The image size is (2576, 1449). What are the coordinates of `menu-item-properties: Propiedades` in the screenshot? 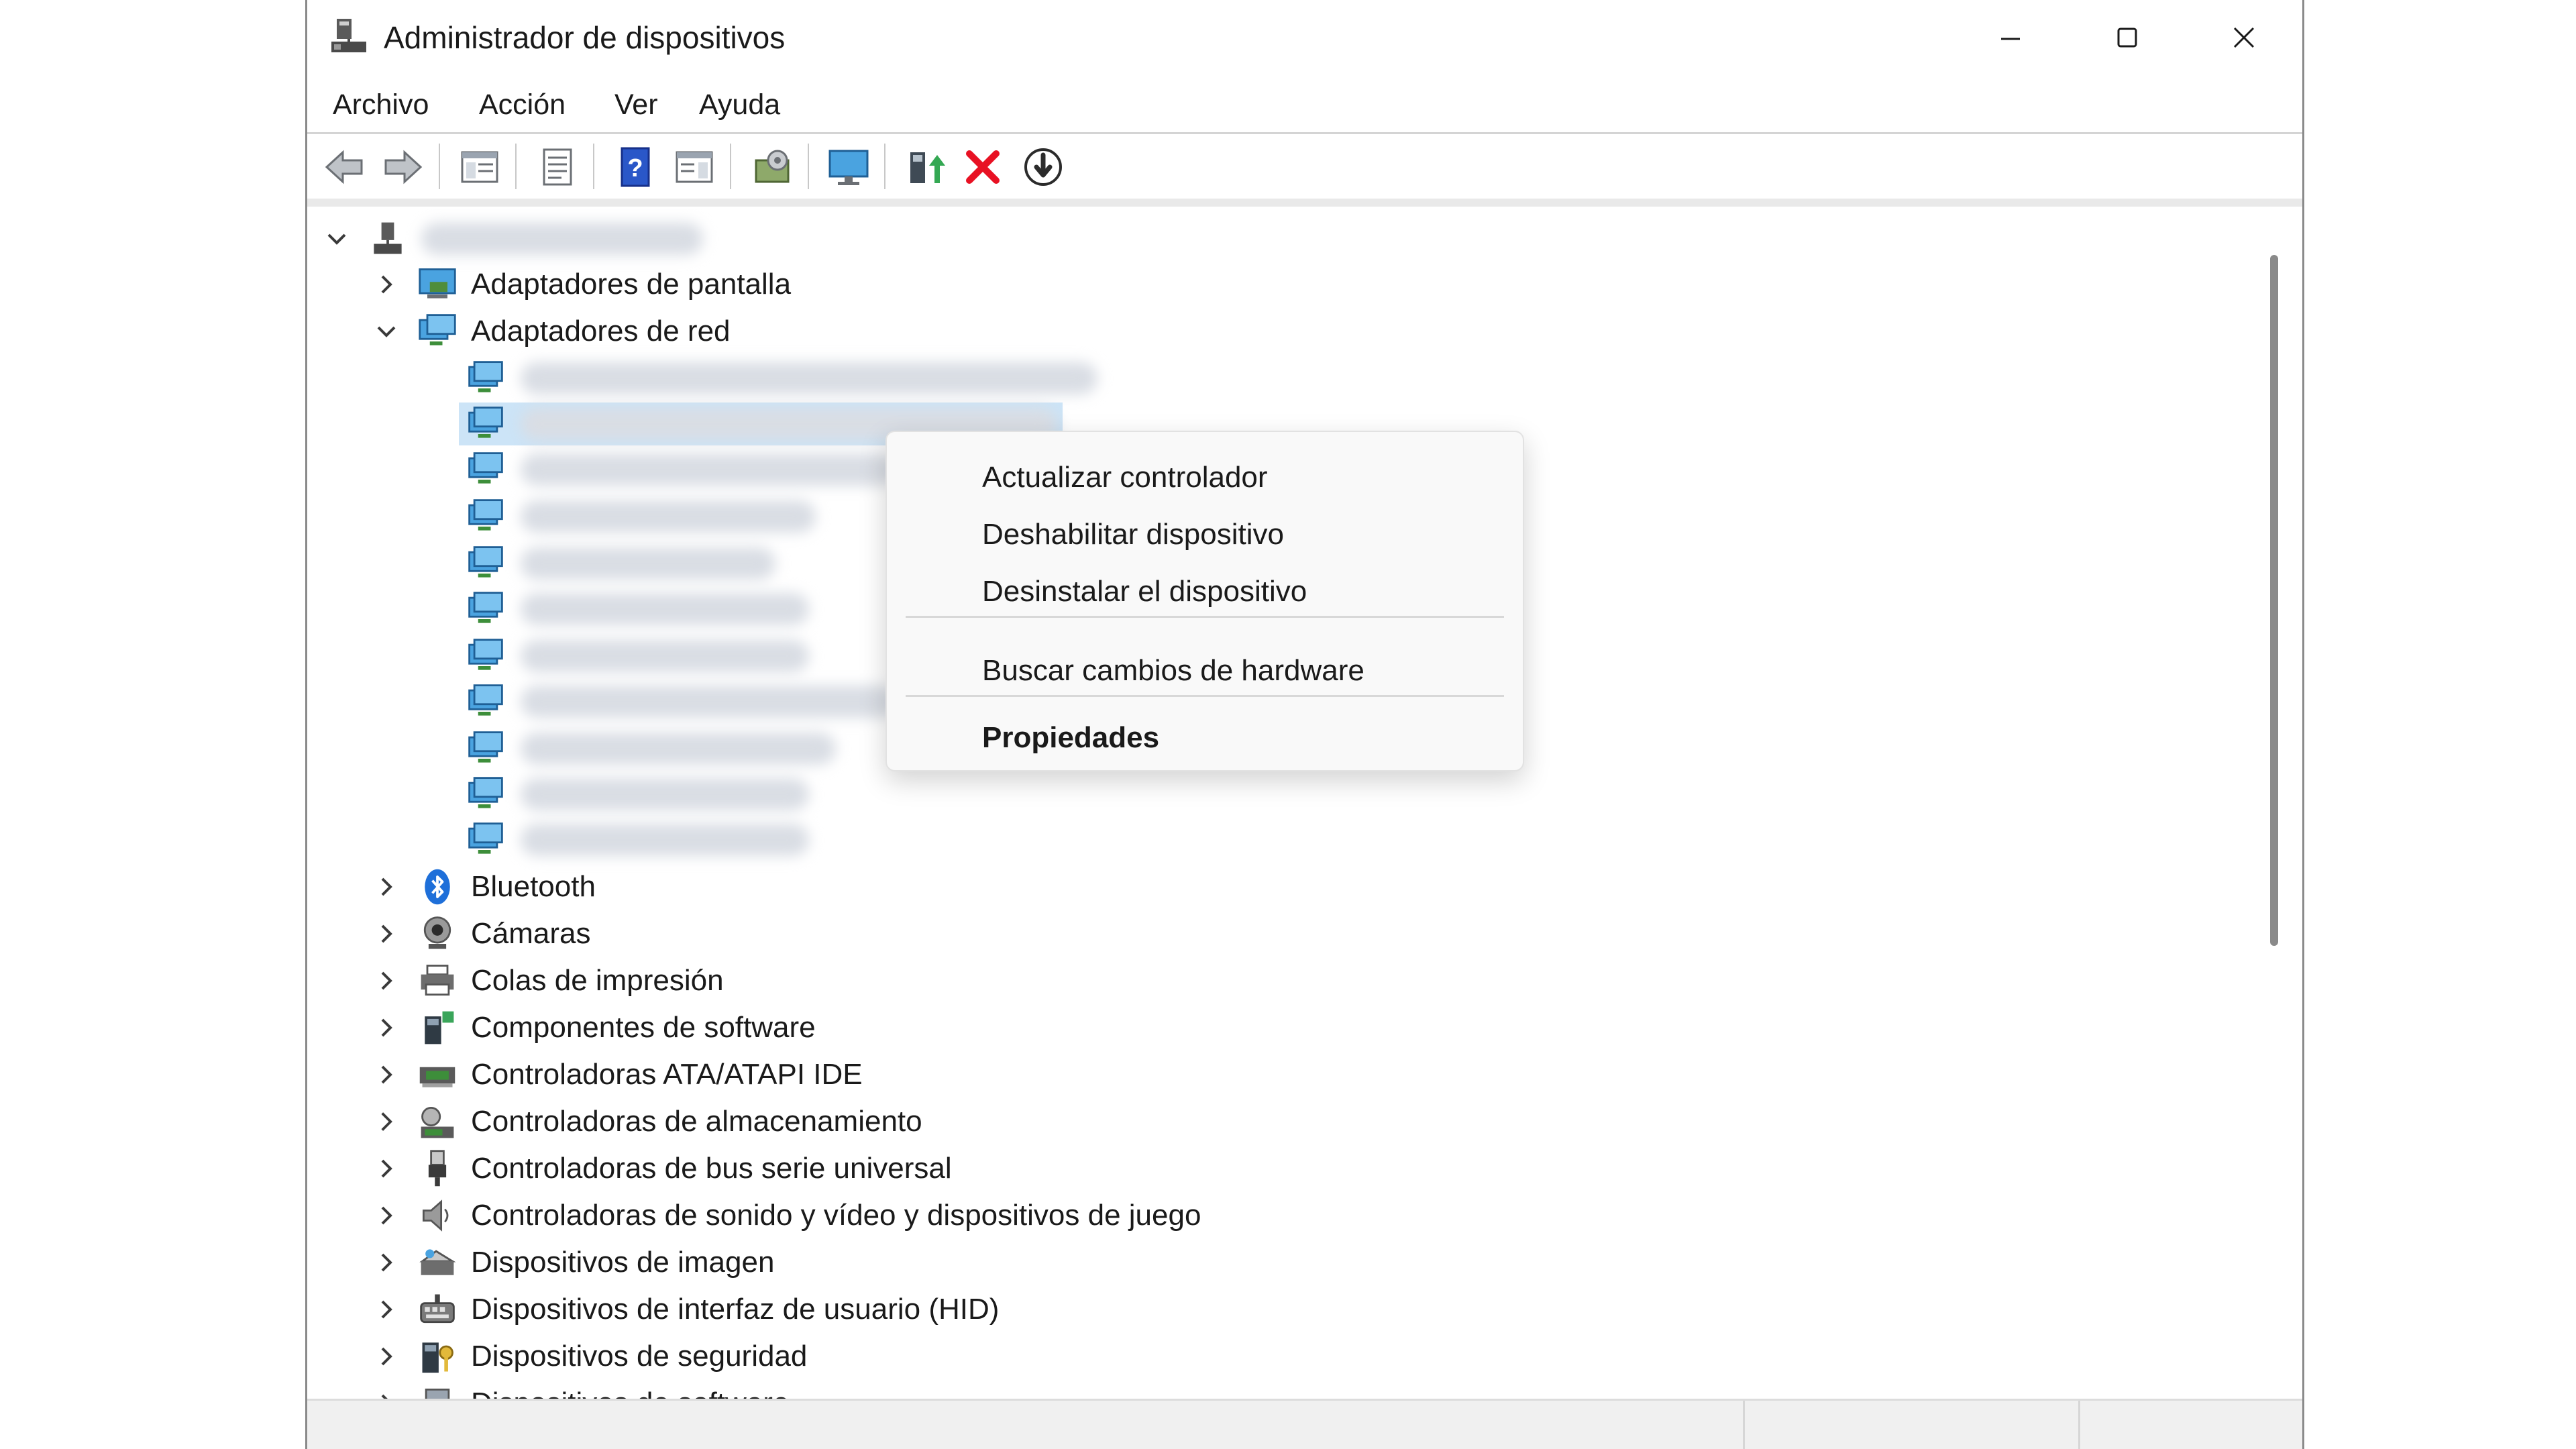 It's located at (1070, 738).